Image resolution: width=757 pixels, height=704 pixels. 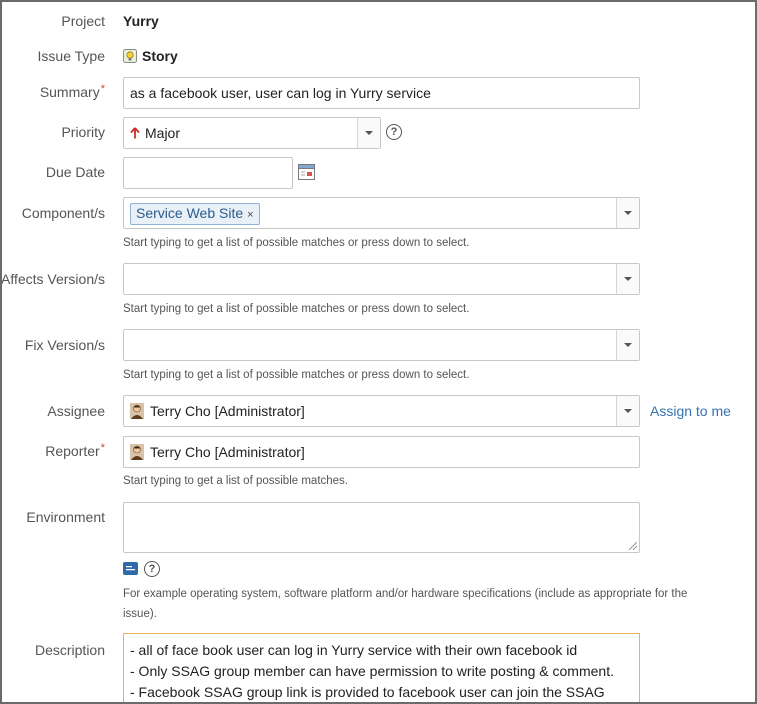 I want to click on fix-versions-dropdown-arrow, so click(x=627, y=345).